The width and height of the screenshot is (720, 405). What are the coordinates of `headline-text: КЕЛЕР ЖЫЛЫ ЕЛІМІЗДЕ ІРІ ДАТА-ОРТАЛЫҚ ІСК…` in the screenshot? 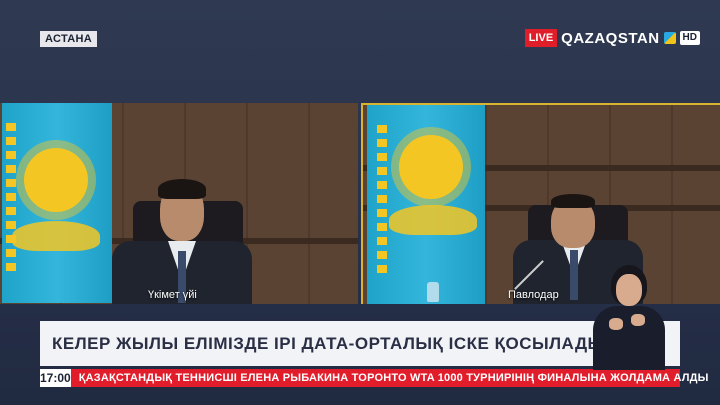 It's located at (328, 343).